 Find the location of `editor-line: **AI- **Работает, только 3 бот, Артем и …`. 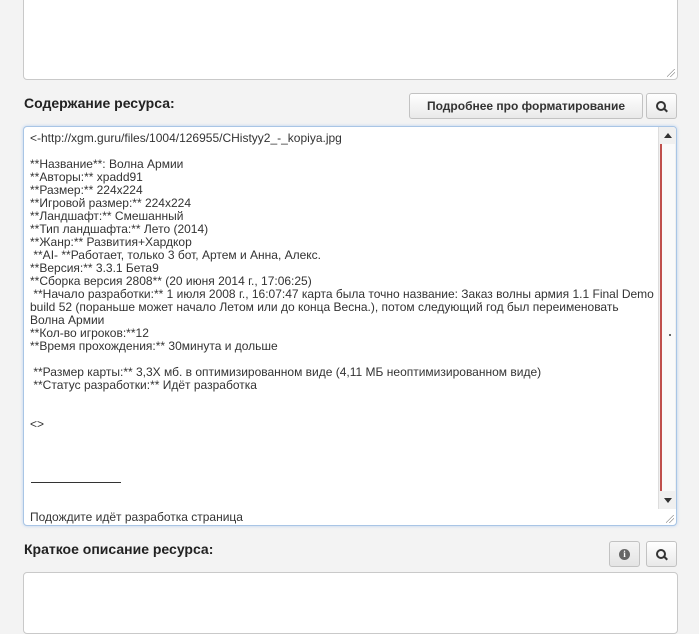

editor-line: **AI- **Работает, только 3 бот, Артем и … is located at coordinates (176, 255).